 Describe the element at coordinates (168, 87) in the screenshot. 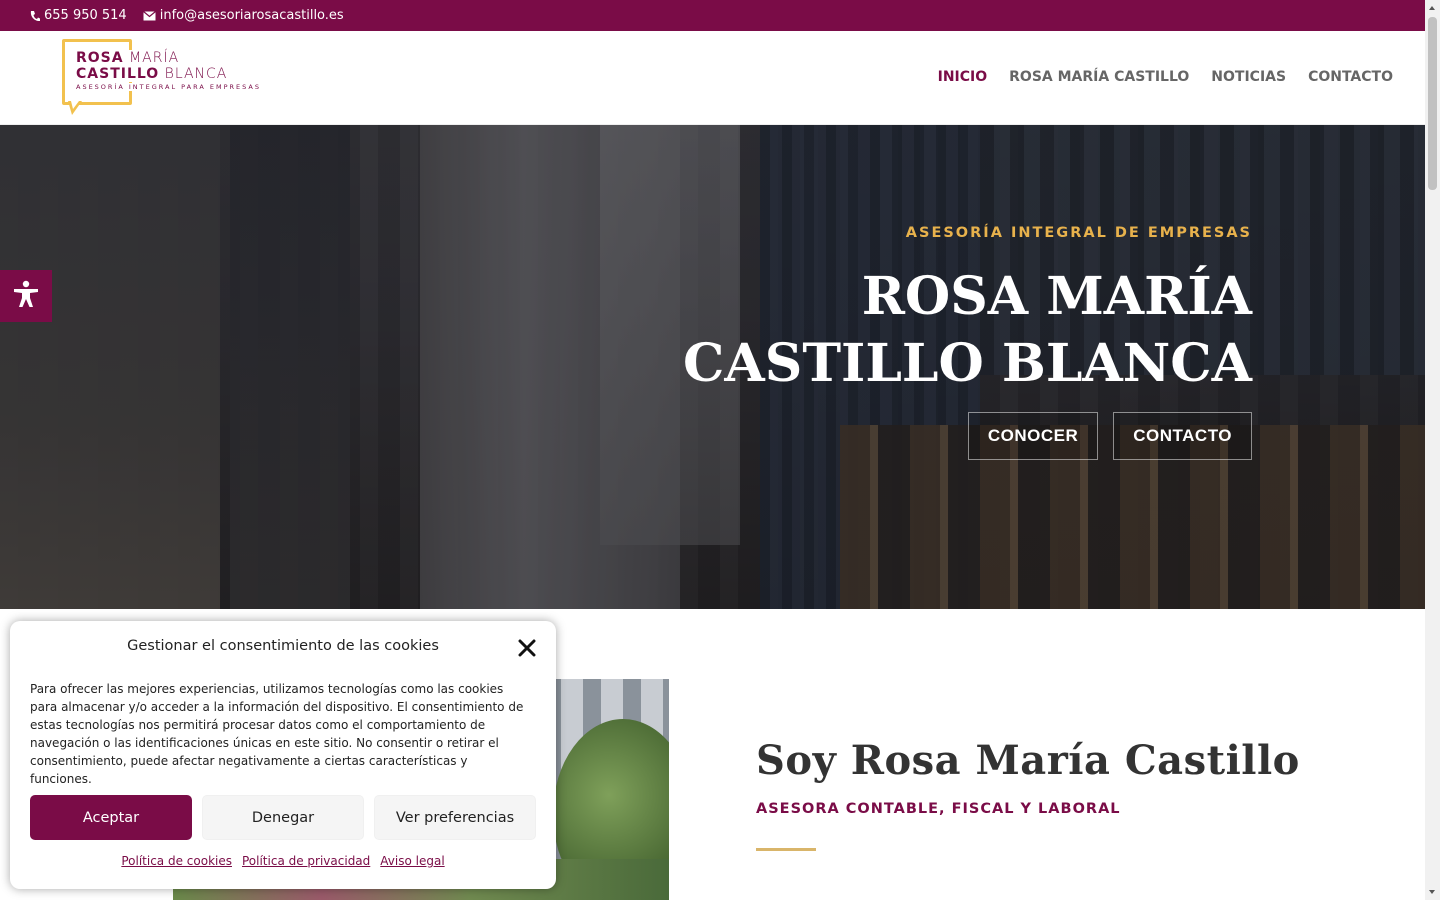

I see `logo-tagline: ASESORÍA INTEGRAL PARA EMPRESAS` at that location.